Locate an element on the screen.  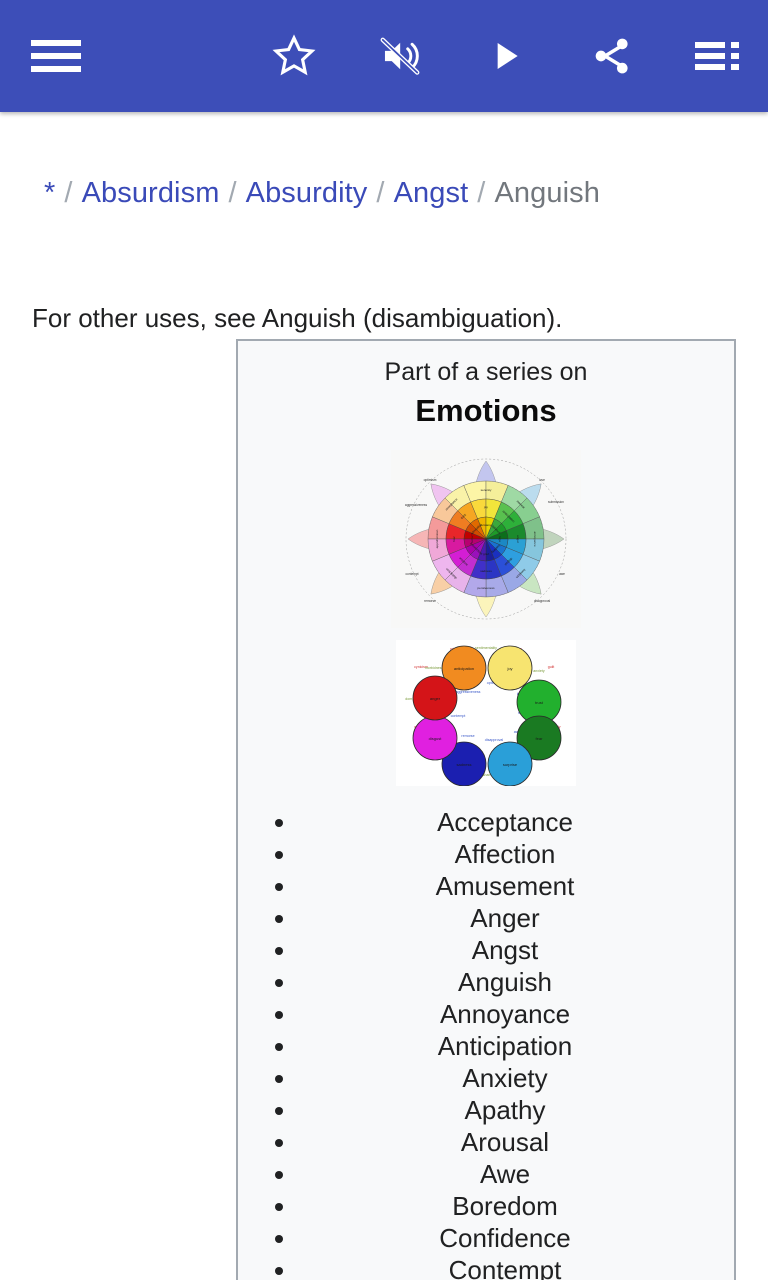
list-item: Contempt is located at coordinates (486, 1267).